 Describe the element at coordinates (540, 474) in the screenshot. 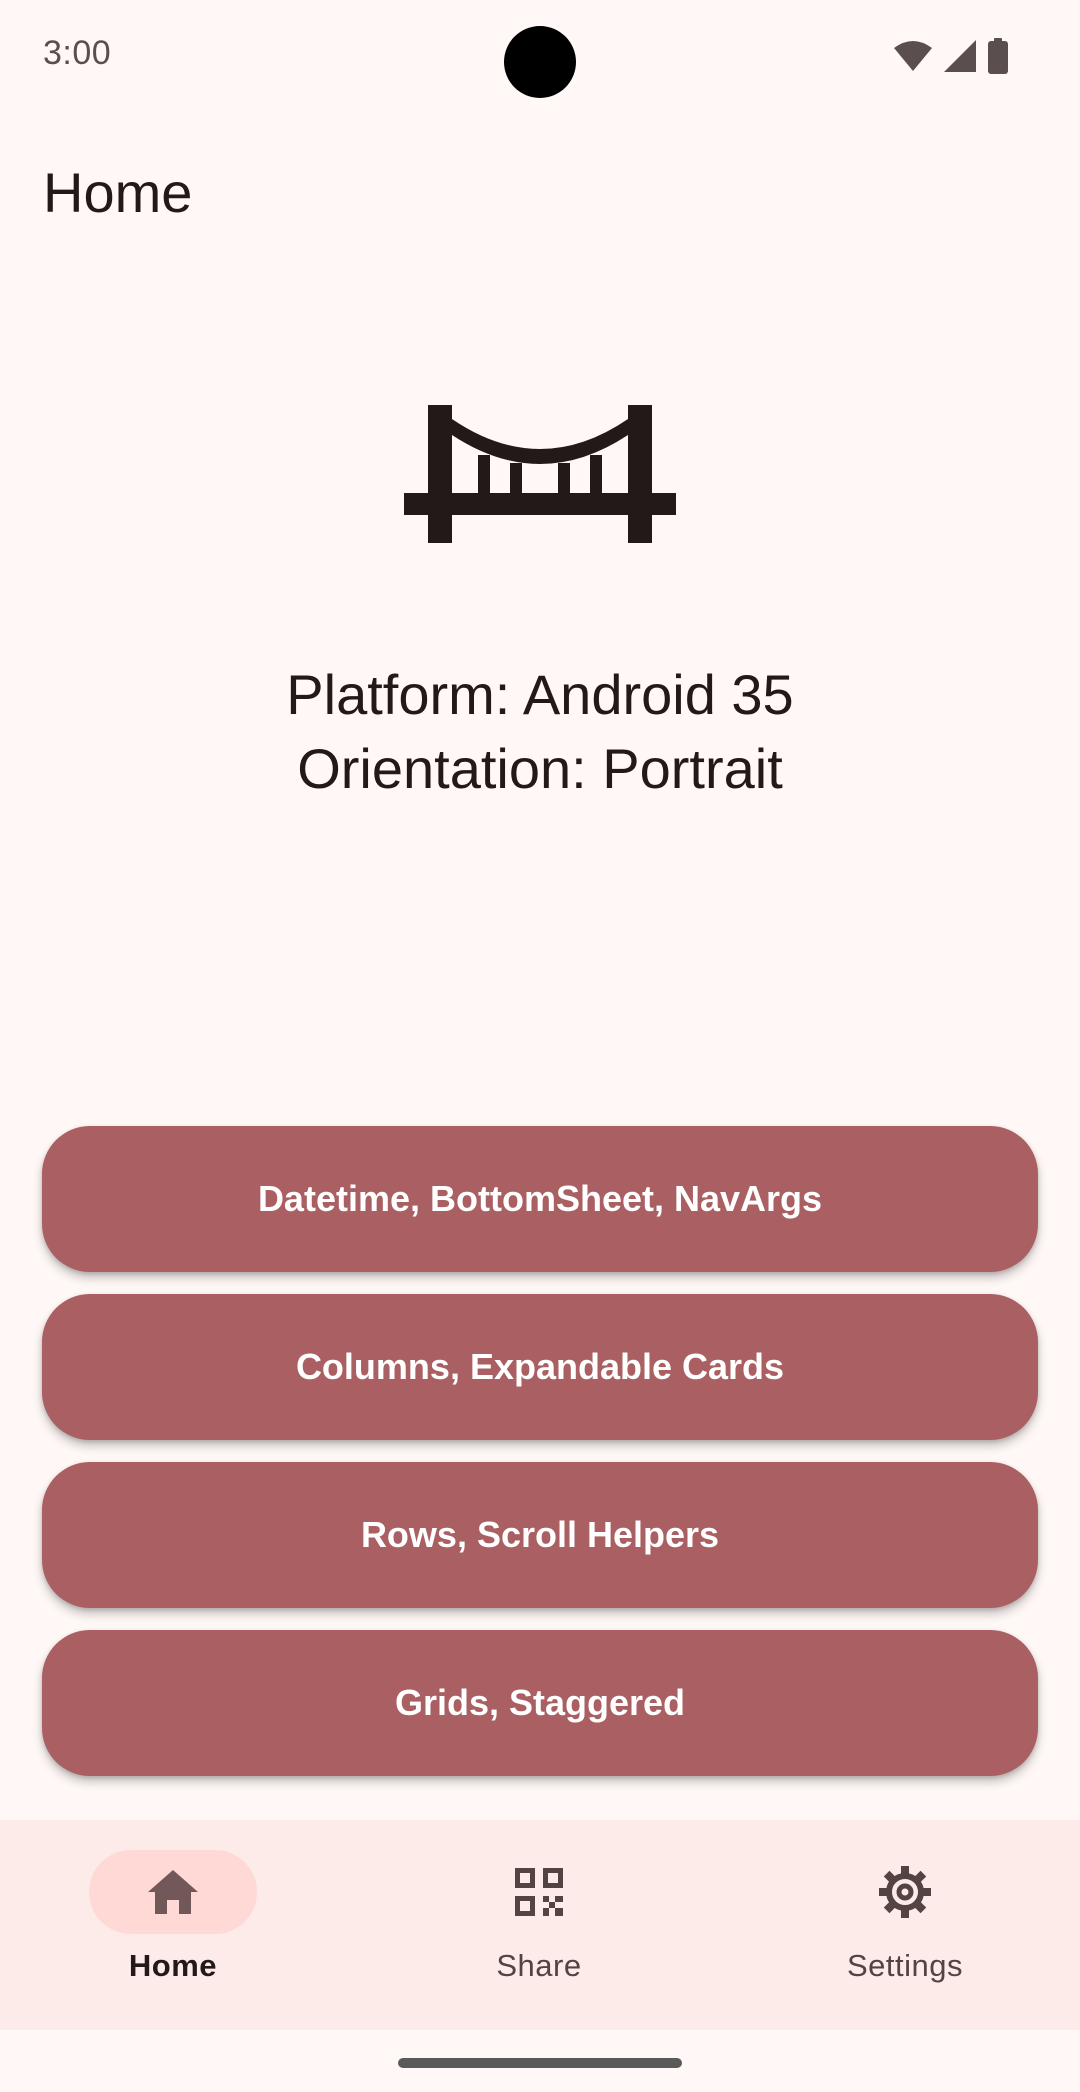

I see `bridge-icon` at that location.